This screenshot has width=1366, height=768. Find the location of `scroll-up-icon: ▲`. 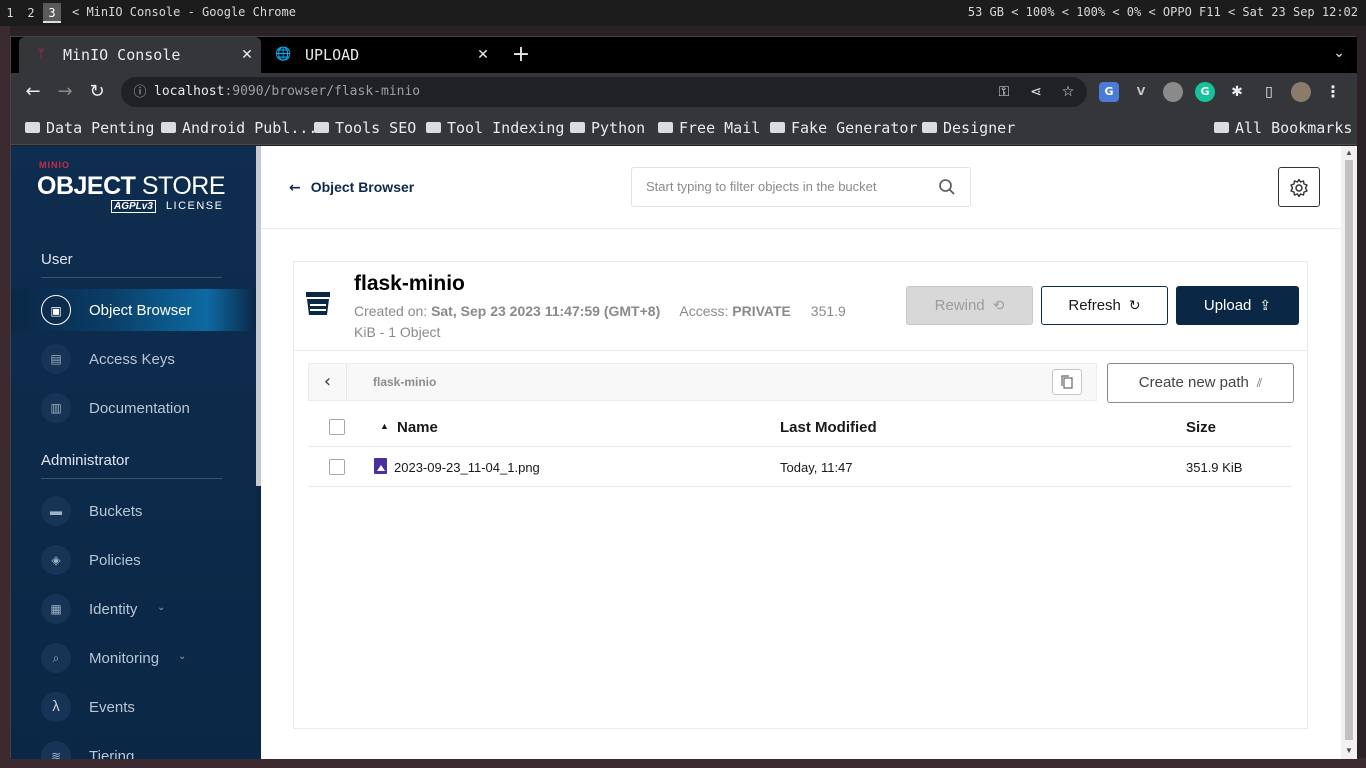

scroll-up-icon: ▲ is located at coordinates (1349, 152).